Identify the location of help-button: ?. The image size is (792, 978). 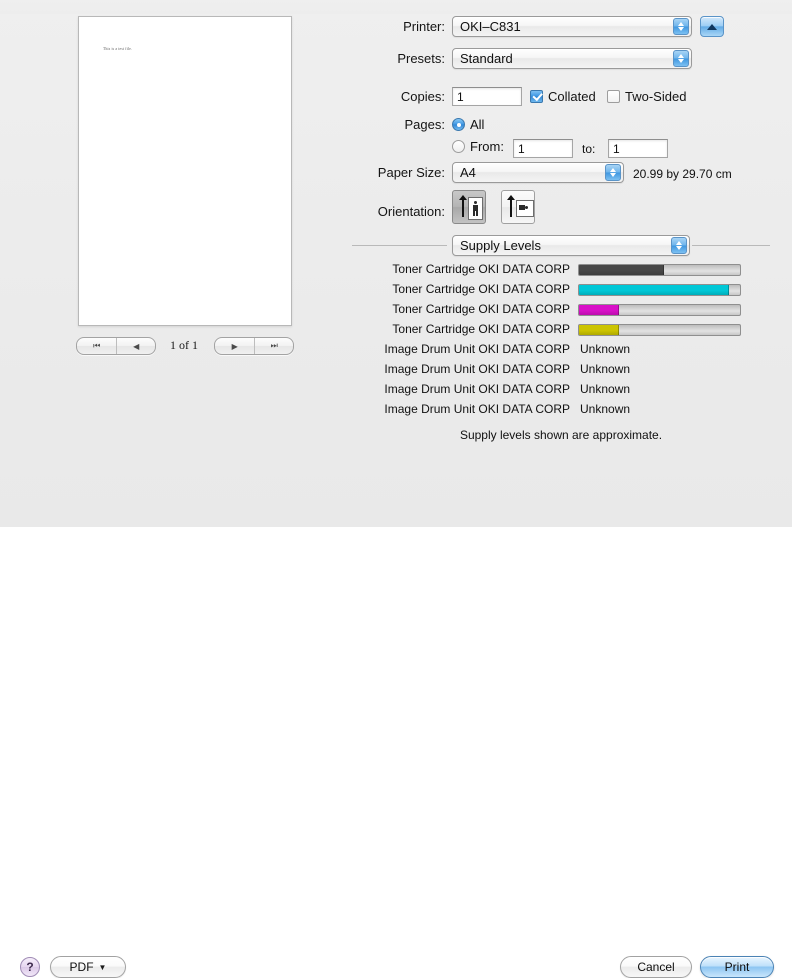
(30, 967).